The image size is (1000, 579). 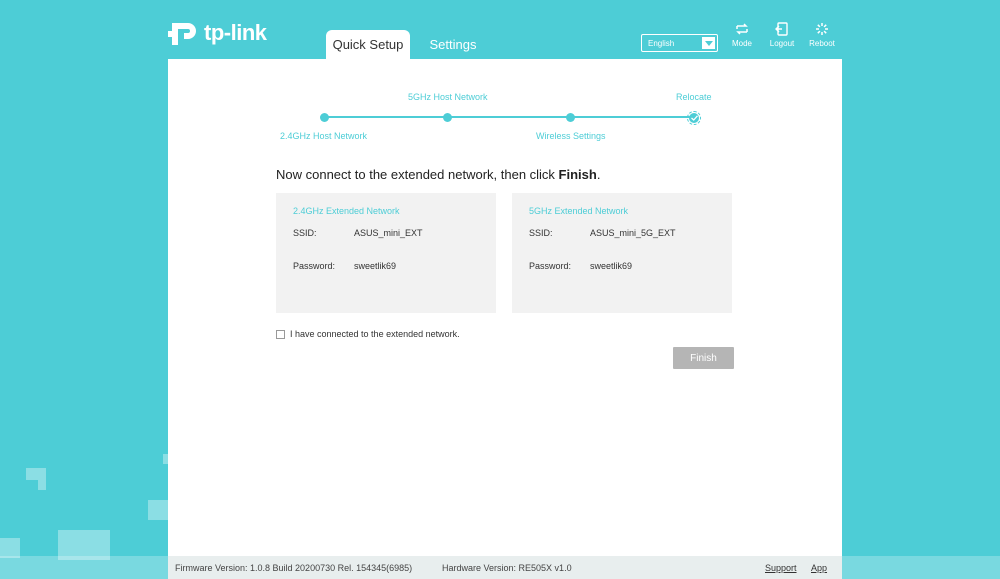 I want to click on check-icon, so click(x=694, y=118).